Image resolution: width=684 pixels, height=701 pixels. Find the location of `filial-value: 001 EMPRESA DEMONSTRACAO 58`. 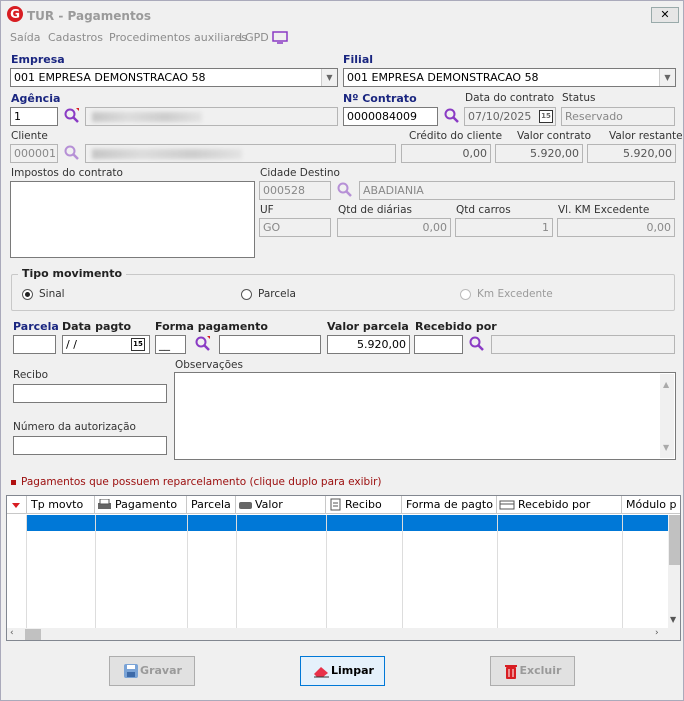

filial-value: 001 EMPRESA DEMONSTRACAO 58 is located at coordinates (443, 77).